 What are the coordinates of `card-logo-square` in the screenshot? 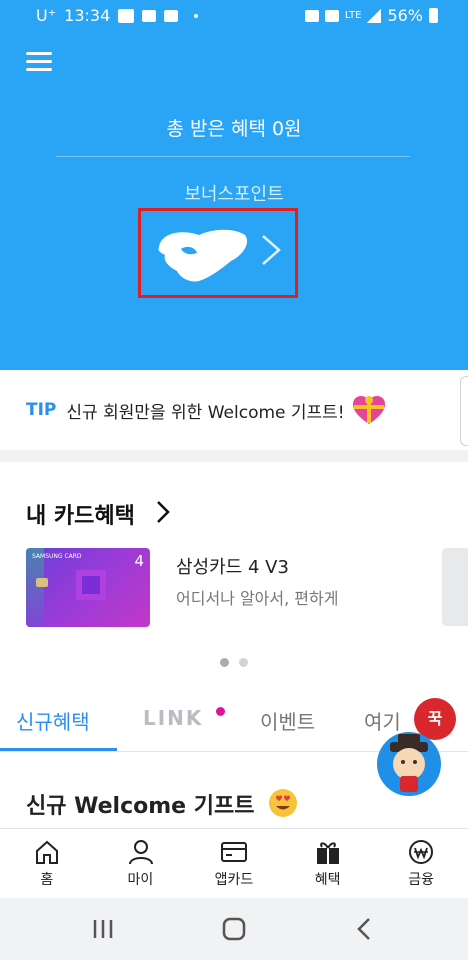 It's located at (91, 585).